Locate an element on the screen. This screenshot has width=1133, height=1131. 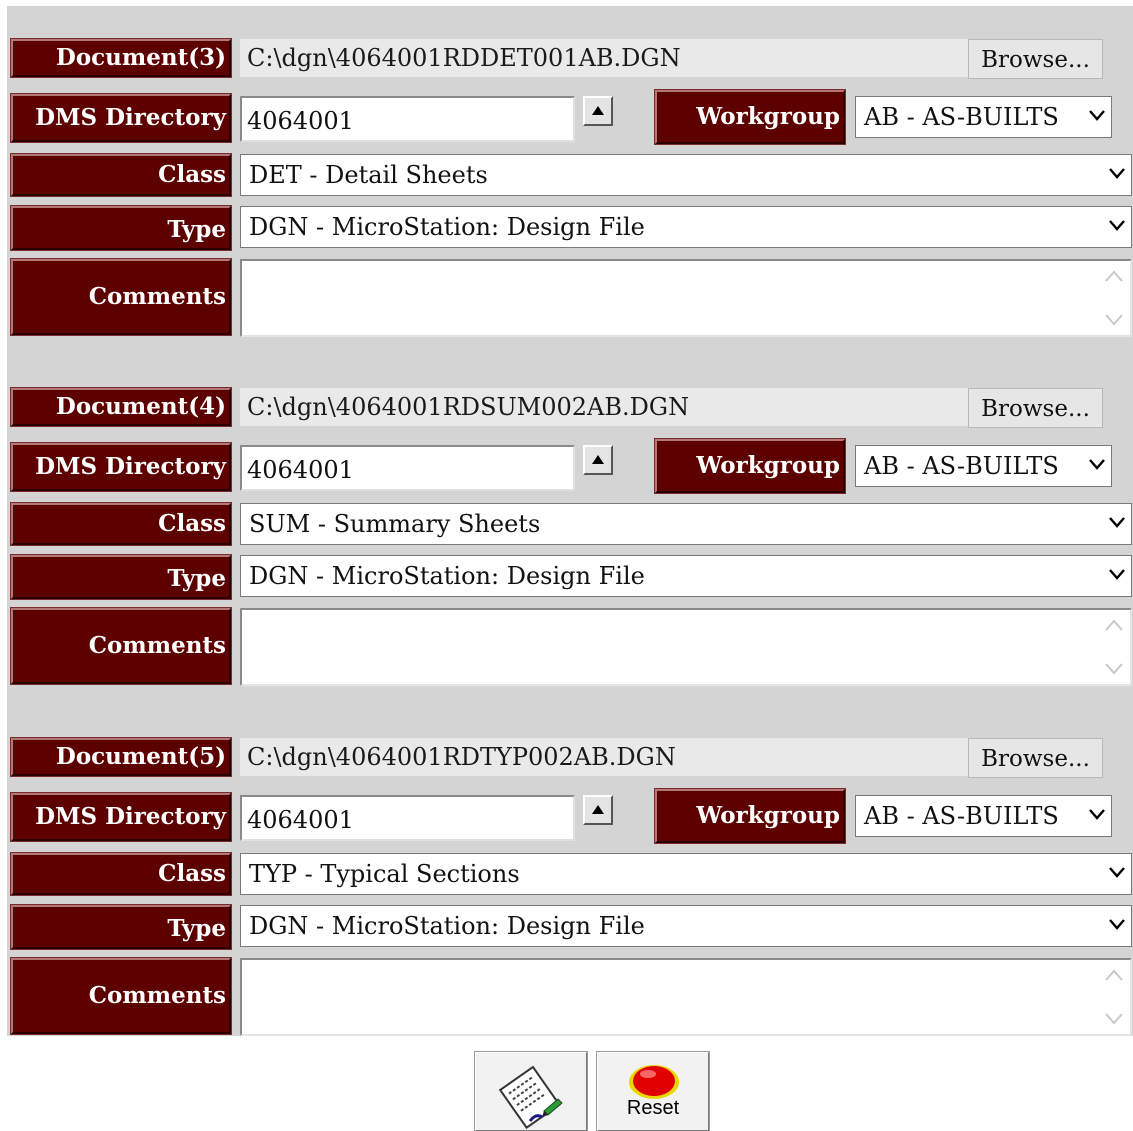
document-label: Document(5) is located at coordinates (121, 757).